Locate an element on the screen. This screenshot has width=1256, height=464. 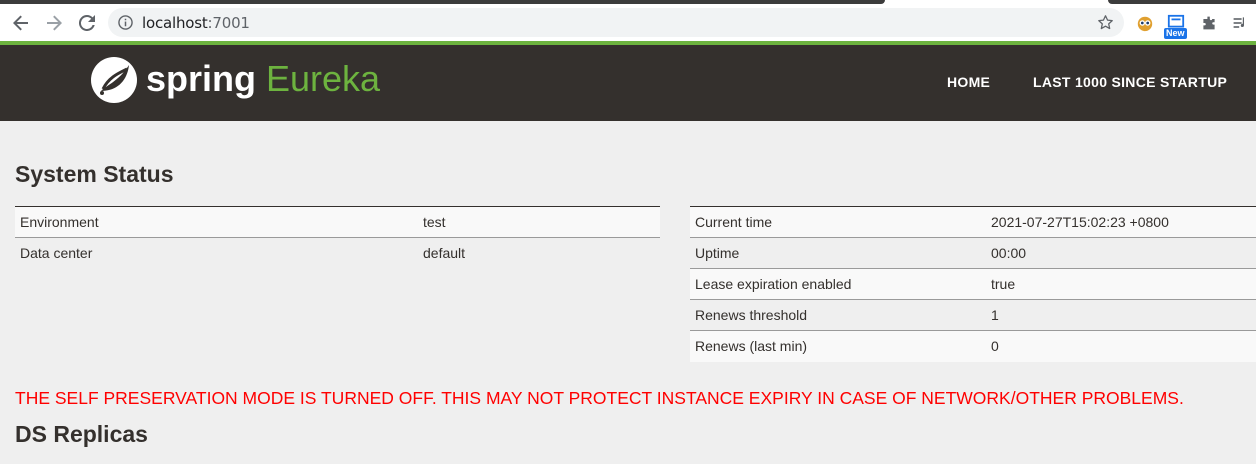
table-row: Uptime 00:00 is located at coordinates (973, 253).